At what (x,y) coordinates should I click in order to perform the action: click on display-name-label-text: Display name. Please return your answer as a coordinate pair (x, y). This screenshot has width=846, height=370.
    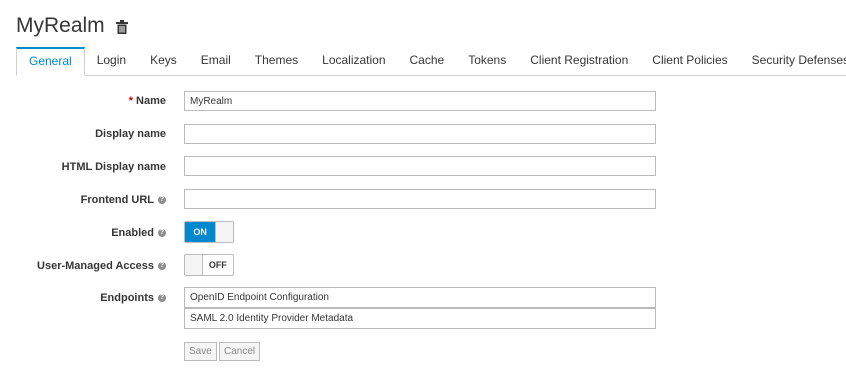
    Looking at the image, I should click on (130, 134).